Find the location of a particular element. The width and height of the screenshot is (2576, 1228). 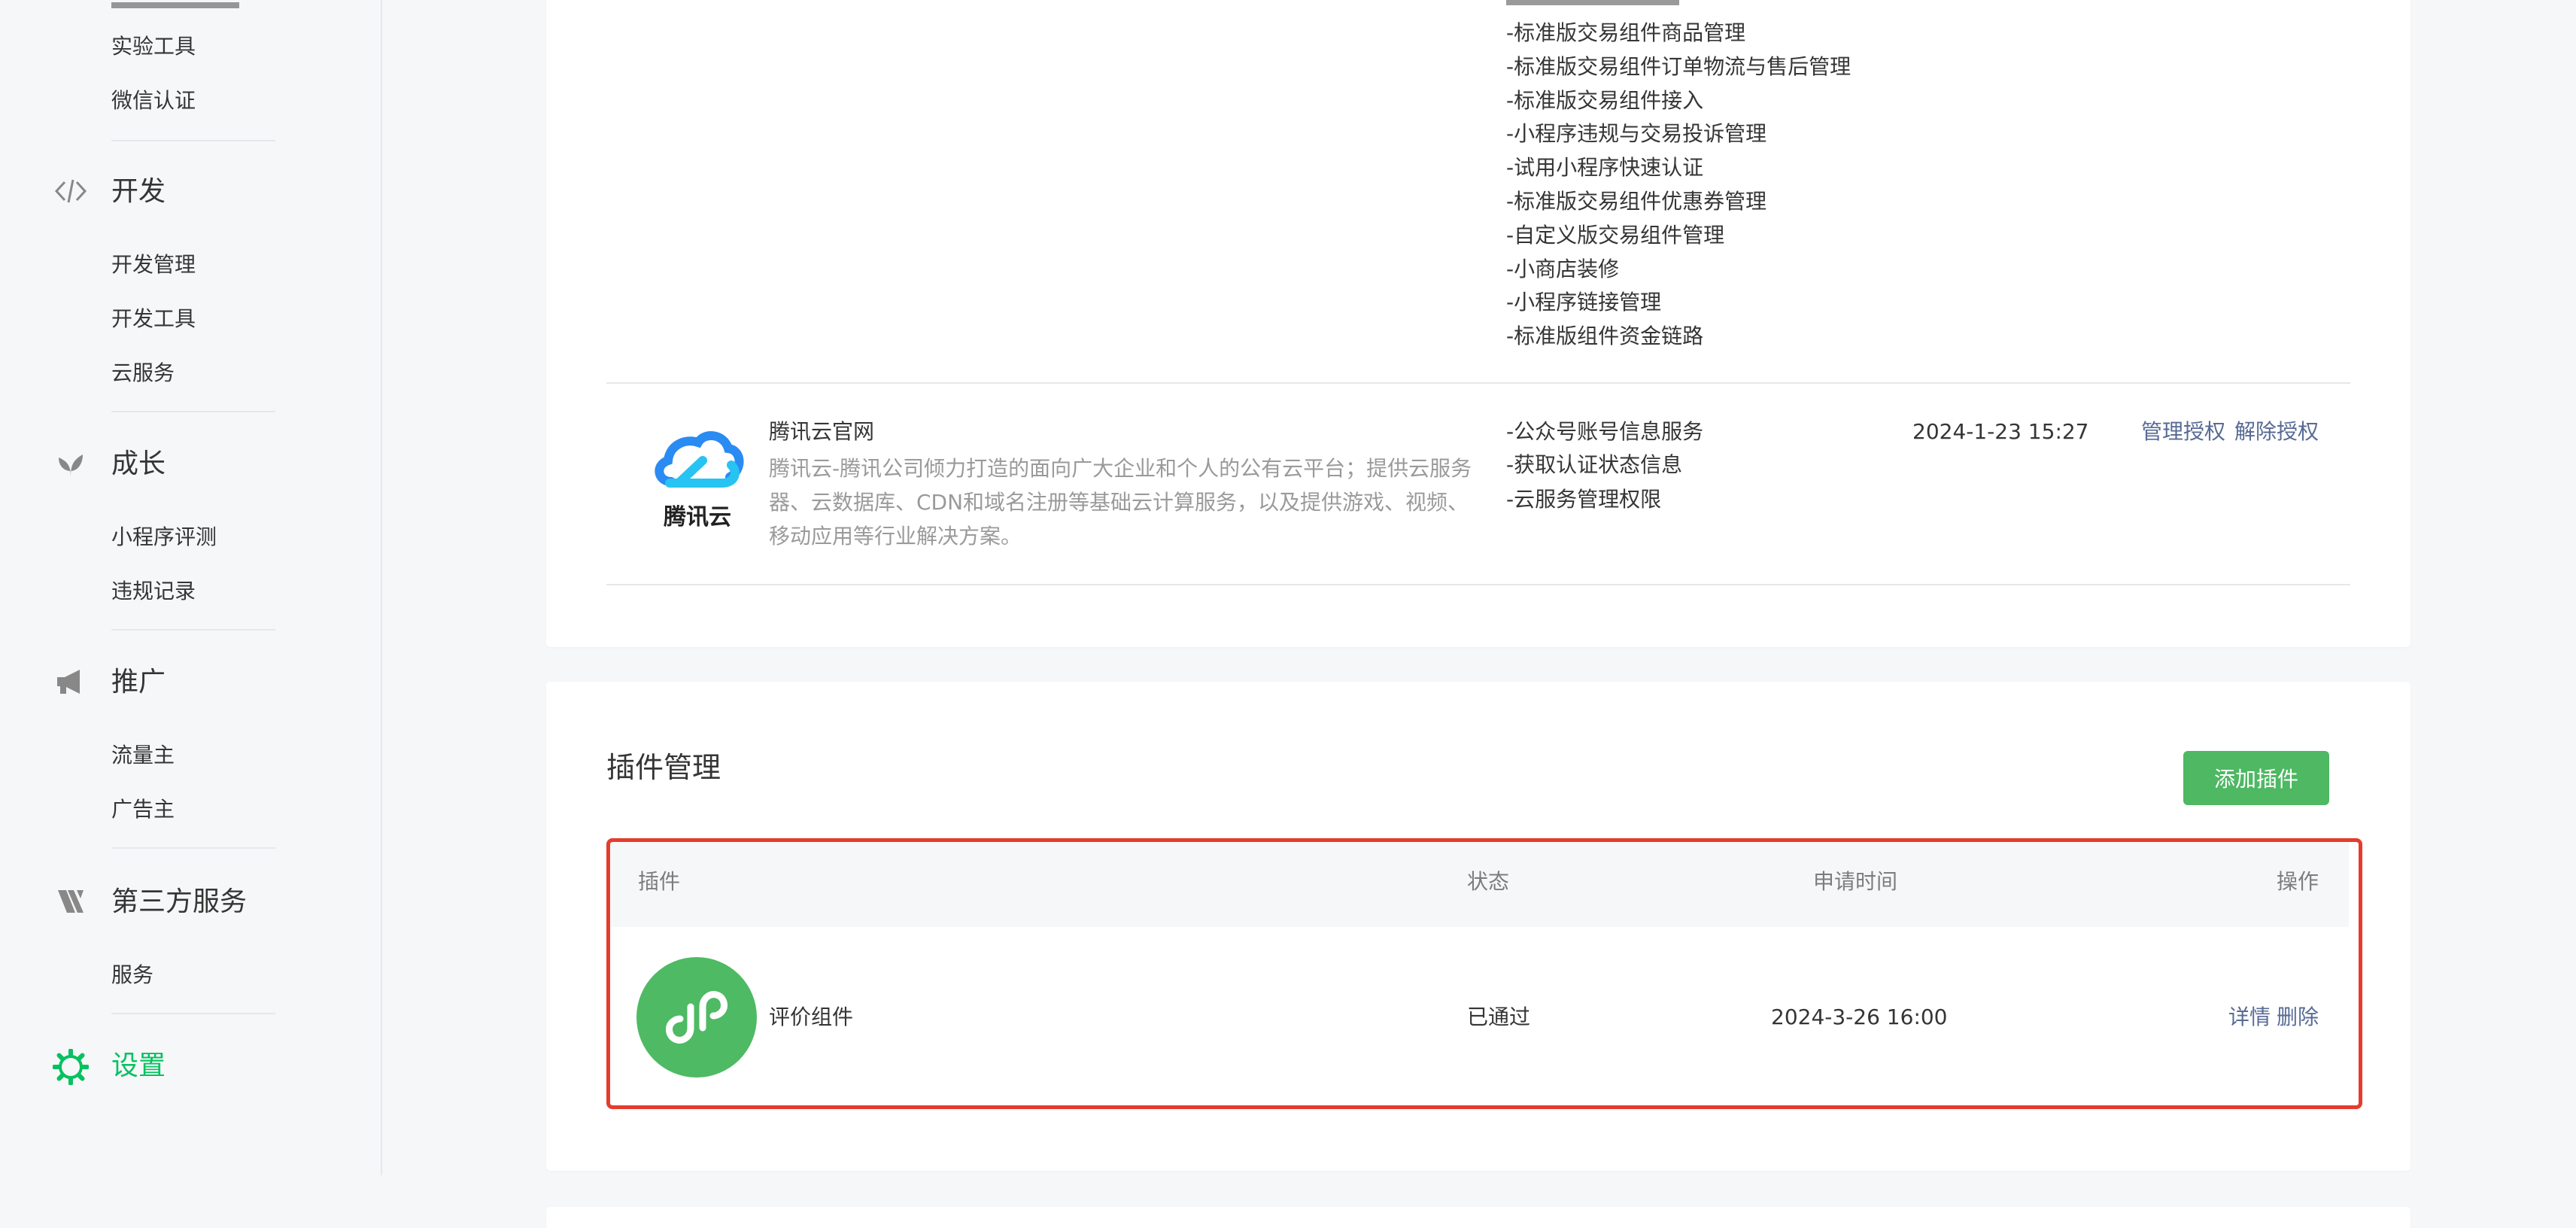

permission-item: -标准版交易组件订单物流与售后管理 is located at coordinates (1679, 66).